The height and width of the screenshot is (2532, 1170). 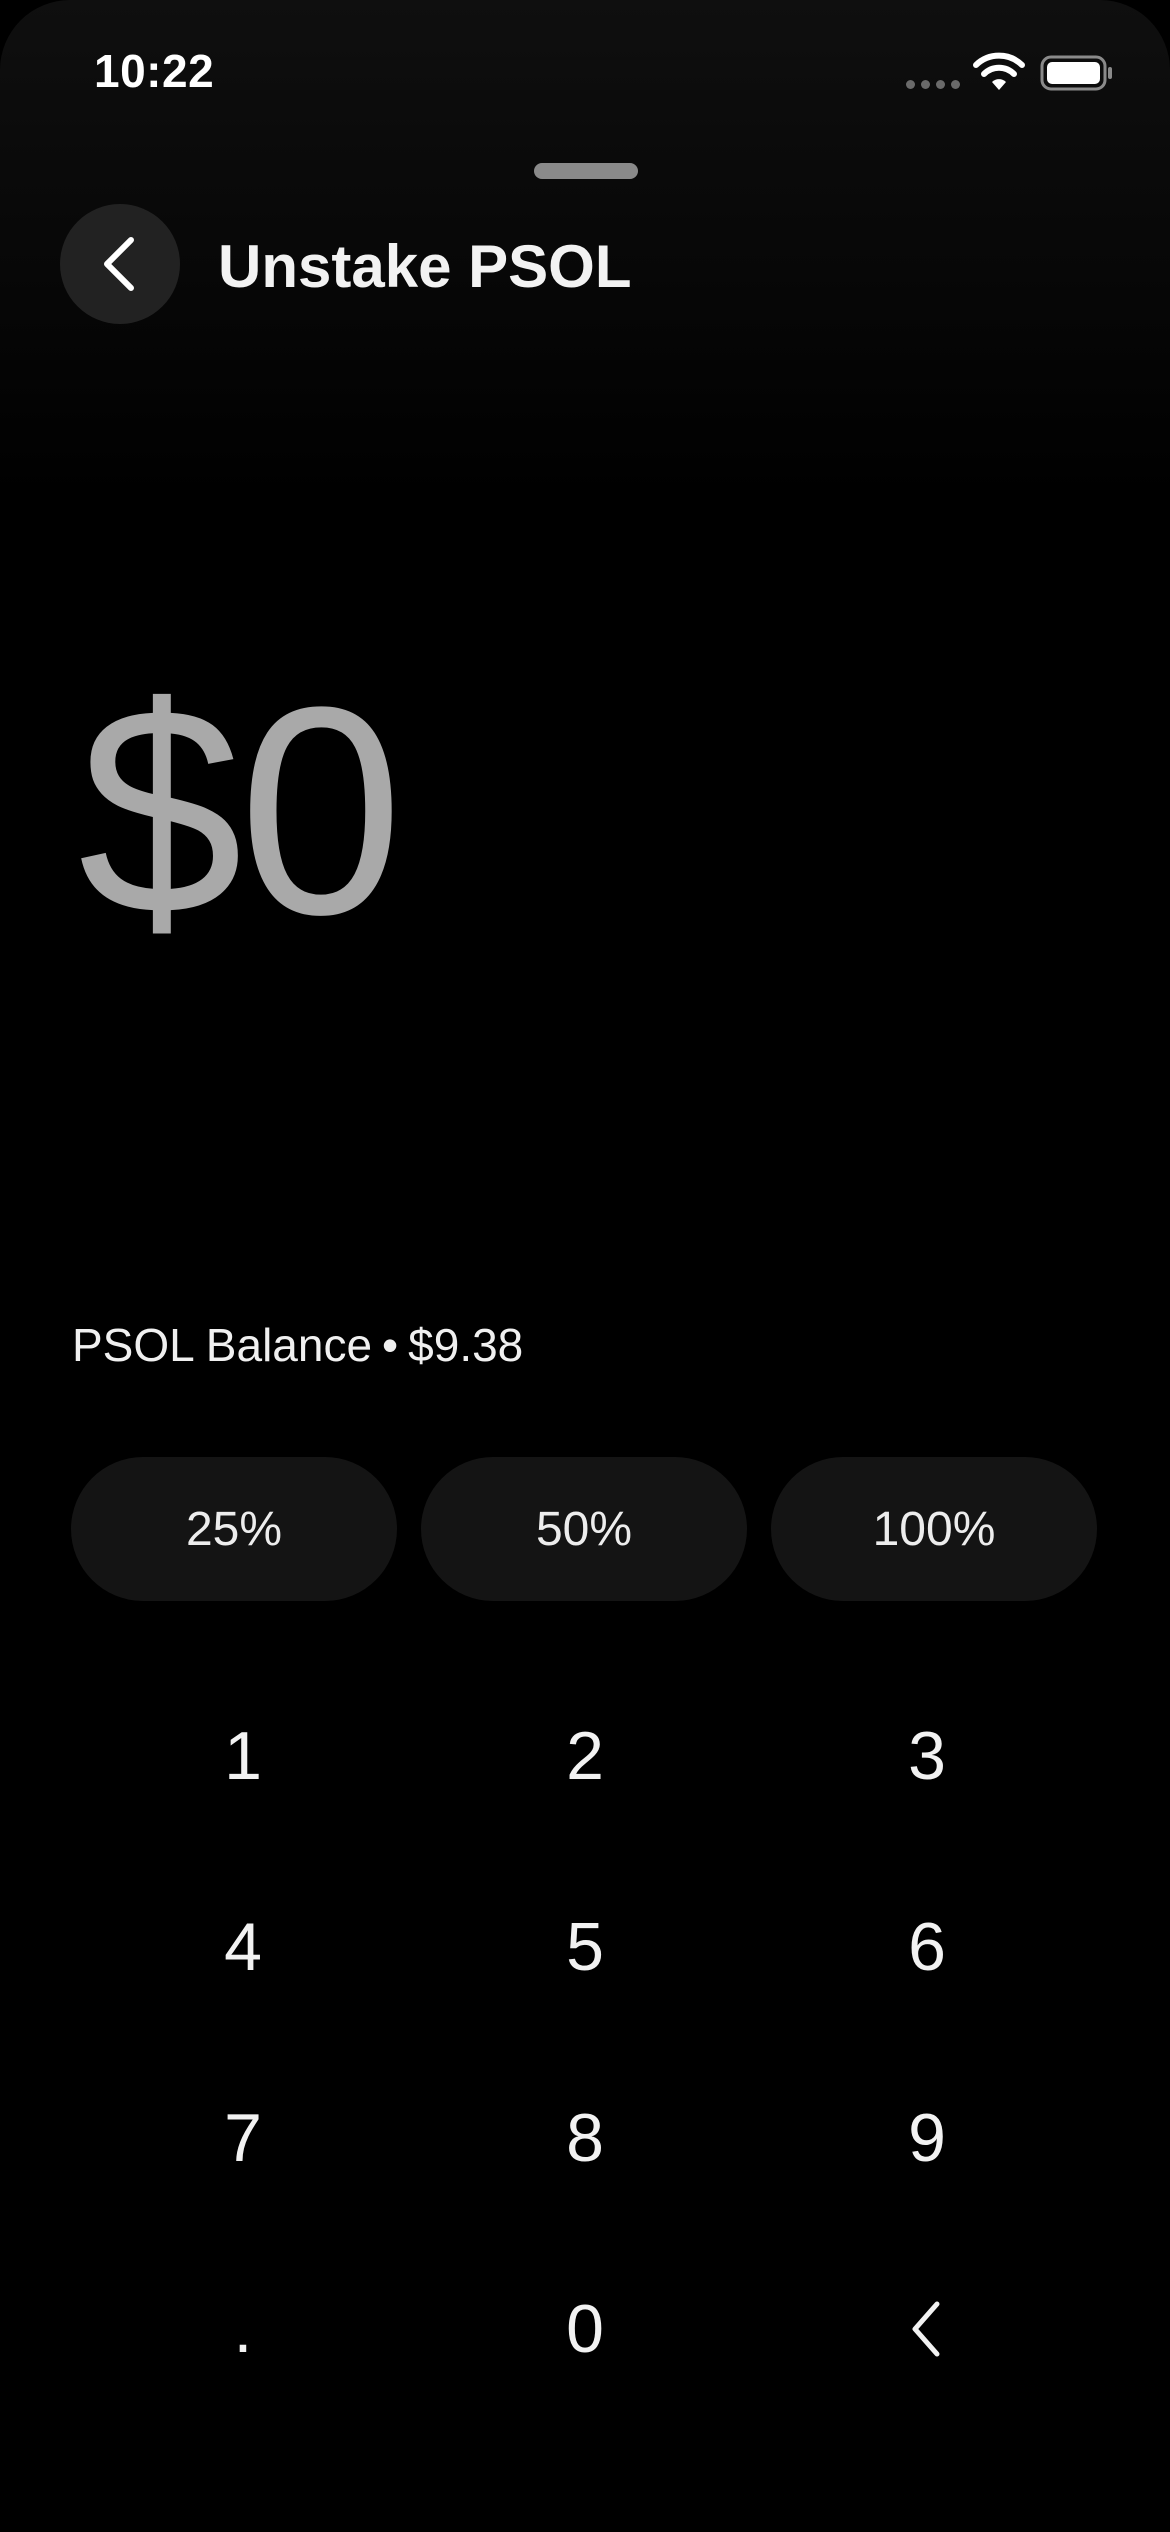 I want to click on key-8: 8, so click(x=585, y=2137).